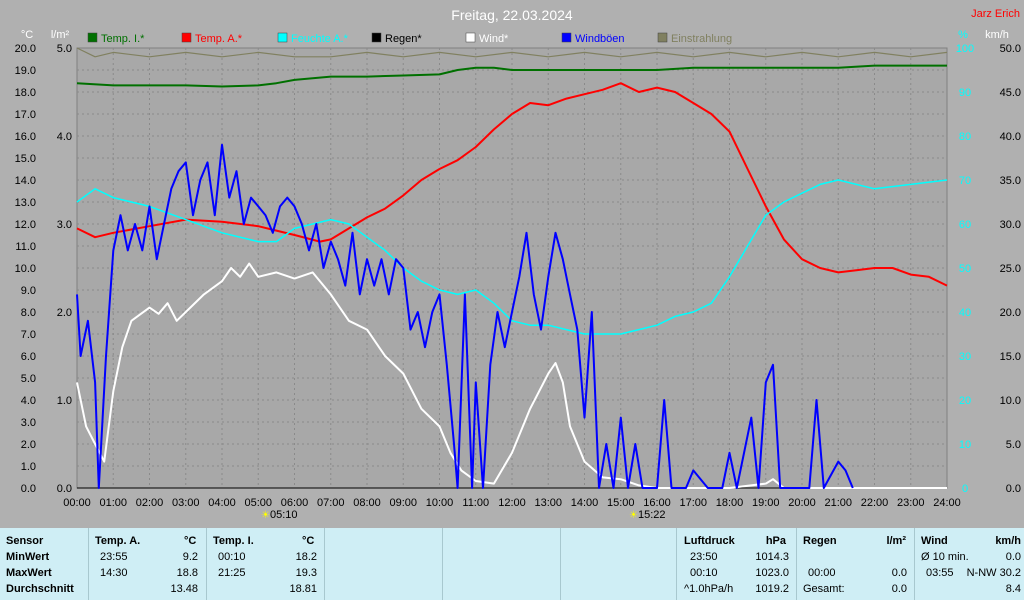 This screenshot has width=1024, height=600. What do you see at coordinates (184, 589) in the screenshot?
I see `temp-a-average: 13.48` at bounding box center [184, 589].